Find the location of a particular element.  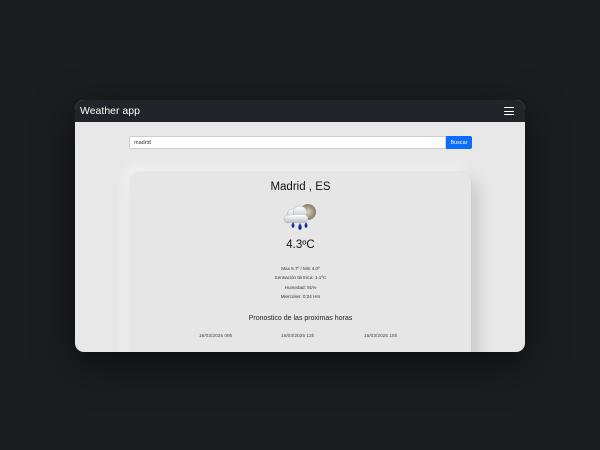

search-input is located at coordinates (287, 142).